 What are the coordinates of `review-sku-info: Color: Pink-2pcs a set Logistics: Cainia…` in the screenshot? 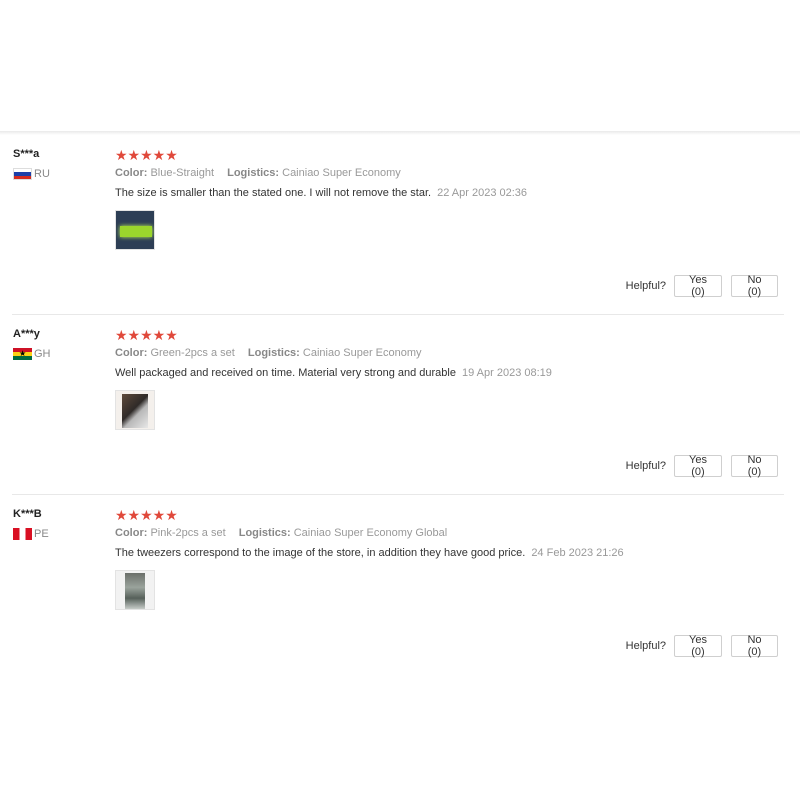 It's located at (281, 533).